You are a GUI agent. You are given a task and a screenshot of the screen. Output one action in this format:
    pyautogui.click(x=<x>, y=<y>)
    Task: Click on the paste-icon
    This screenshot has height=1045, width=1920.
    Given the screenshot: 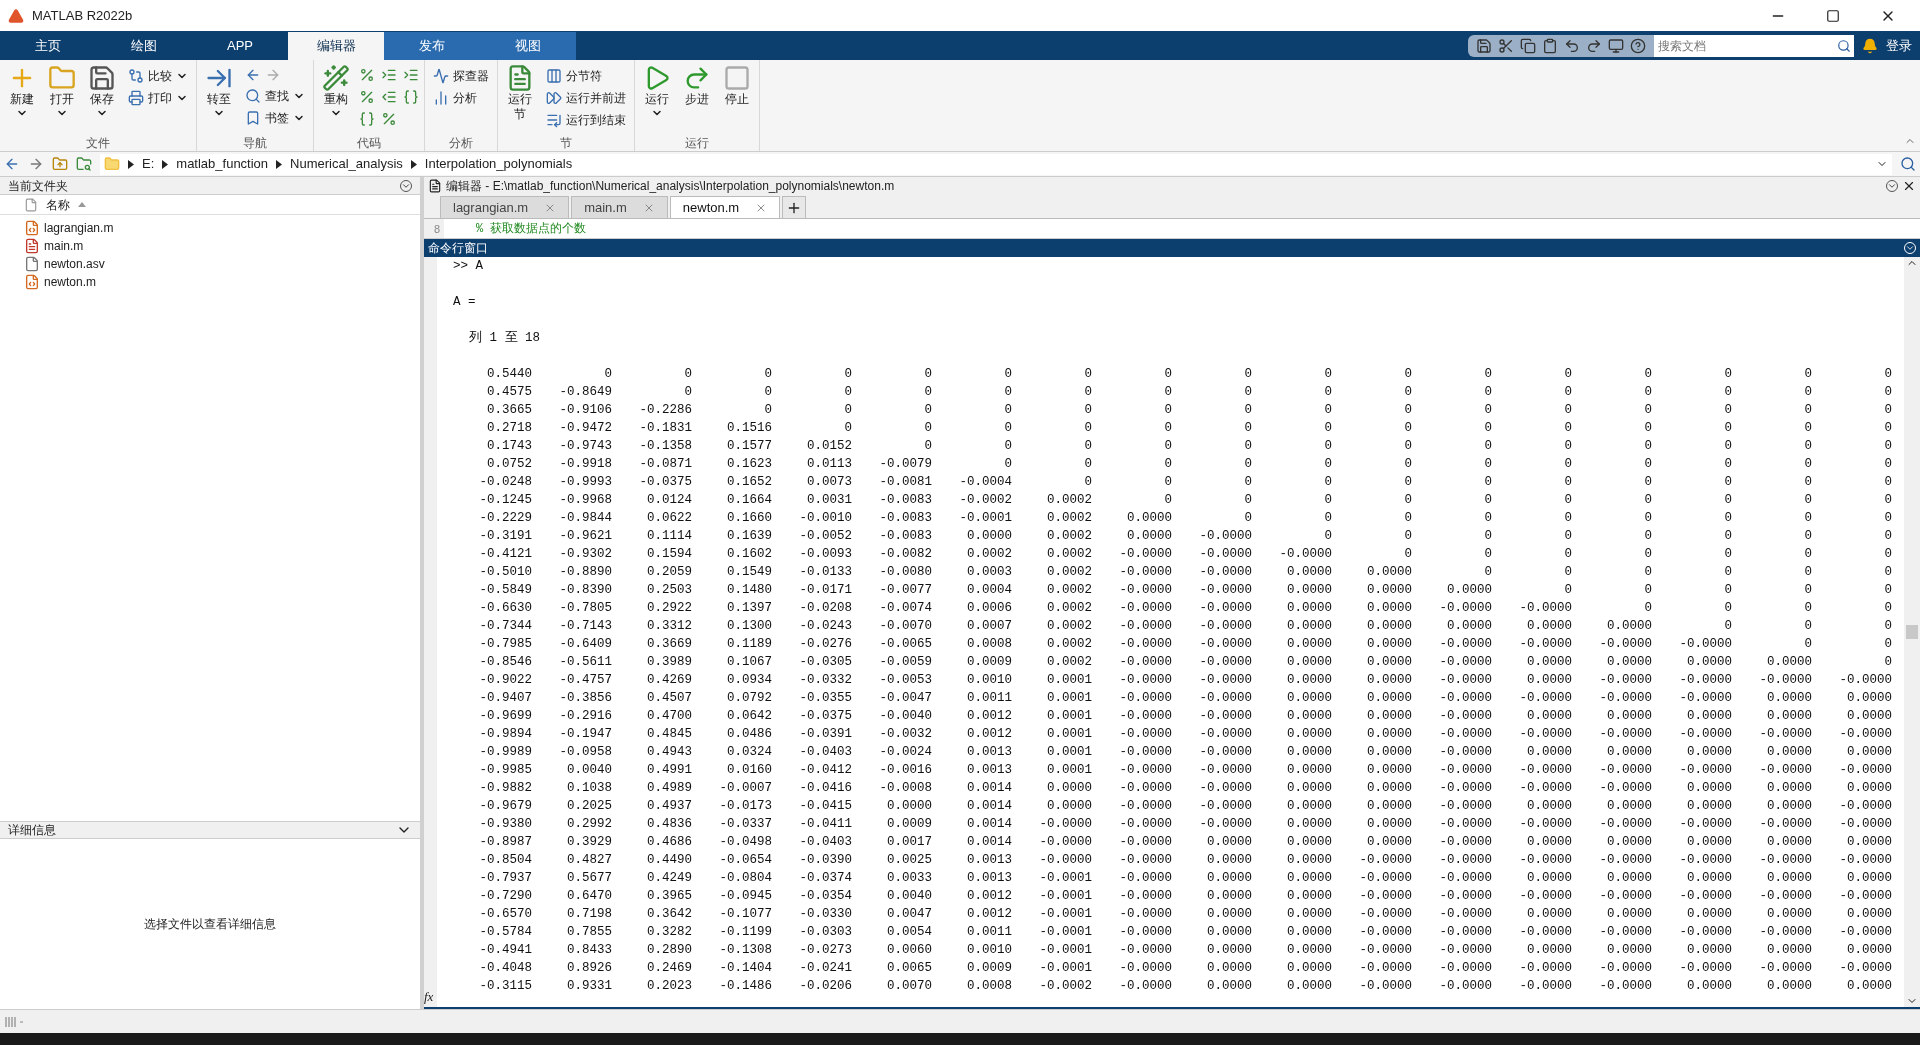 What is the action you would take?
    pyautogui.click(x=1550, y=46)
    